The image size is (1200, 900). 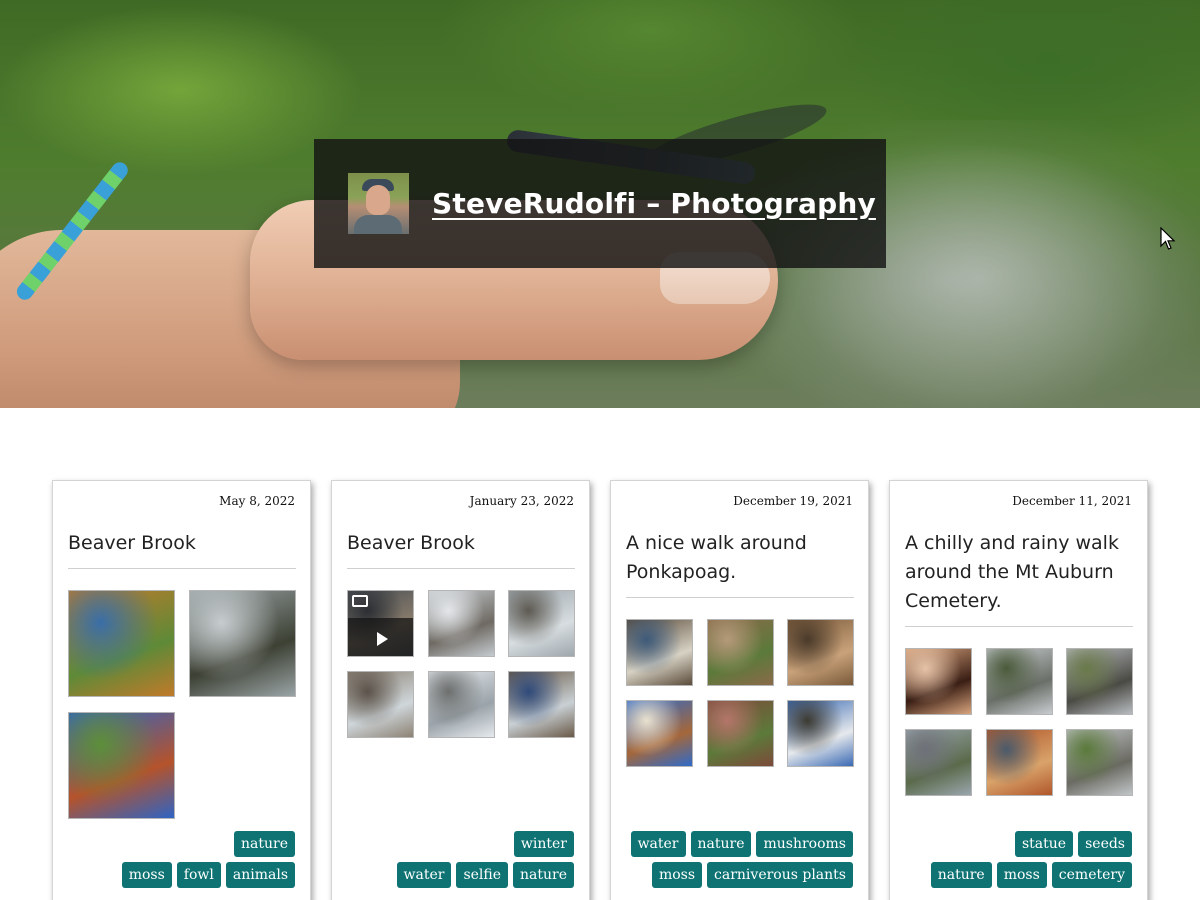 I want to click on tag-chip: animals, so click(x=260, y=875).